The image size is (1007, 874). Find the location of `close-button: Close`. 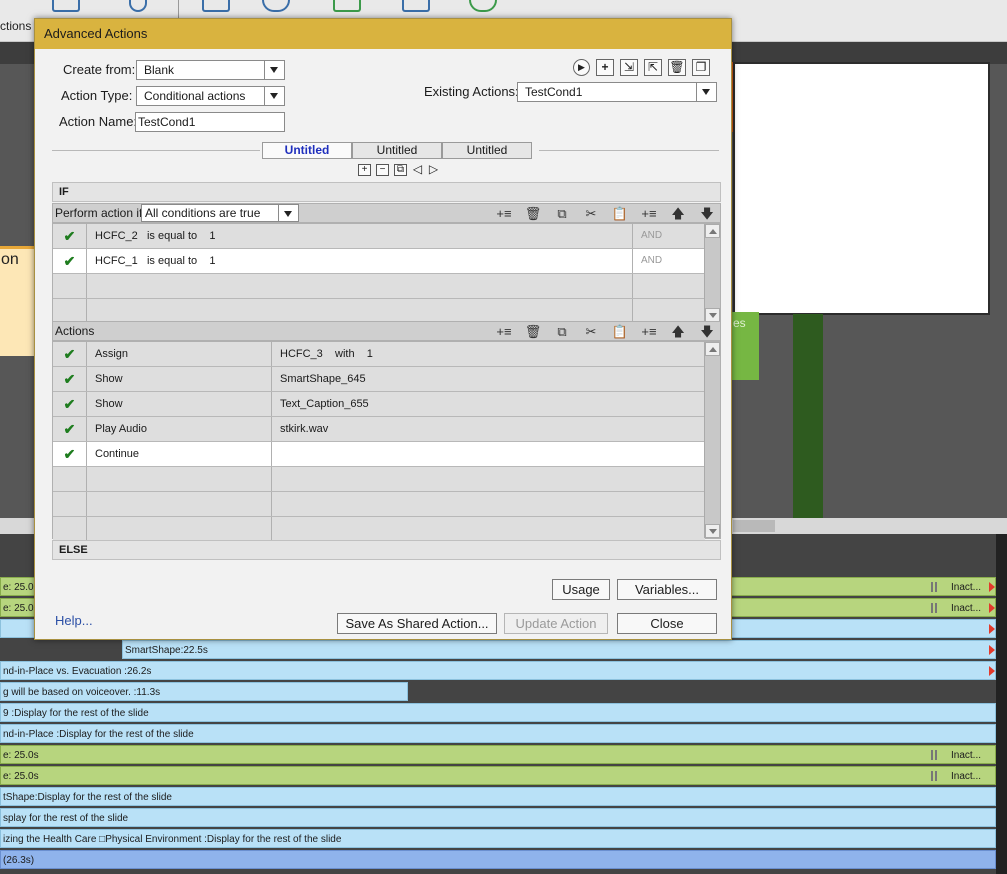

close-button: Close is located at coordinates (667, 623).